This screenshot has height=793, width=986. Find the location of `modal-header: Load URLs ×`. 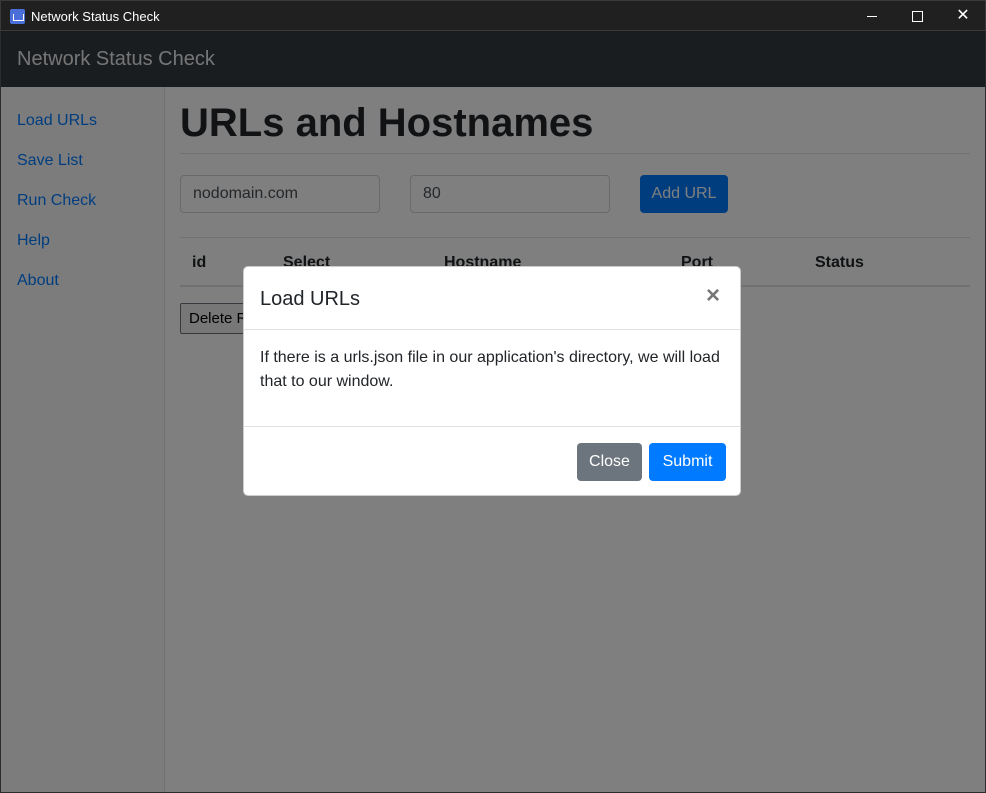

modal-header: Load URLs × is located at coordinates (492, 298).